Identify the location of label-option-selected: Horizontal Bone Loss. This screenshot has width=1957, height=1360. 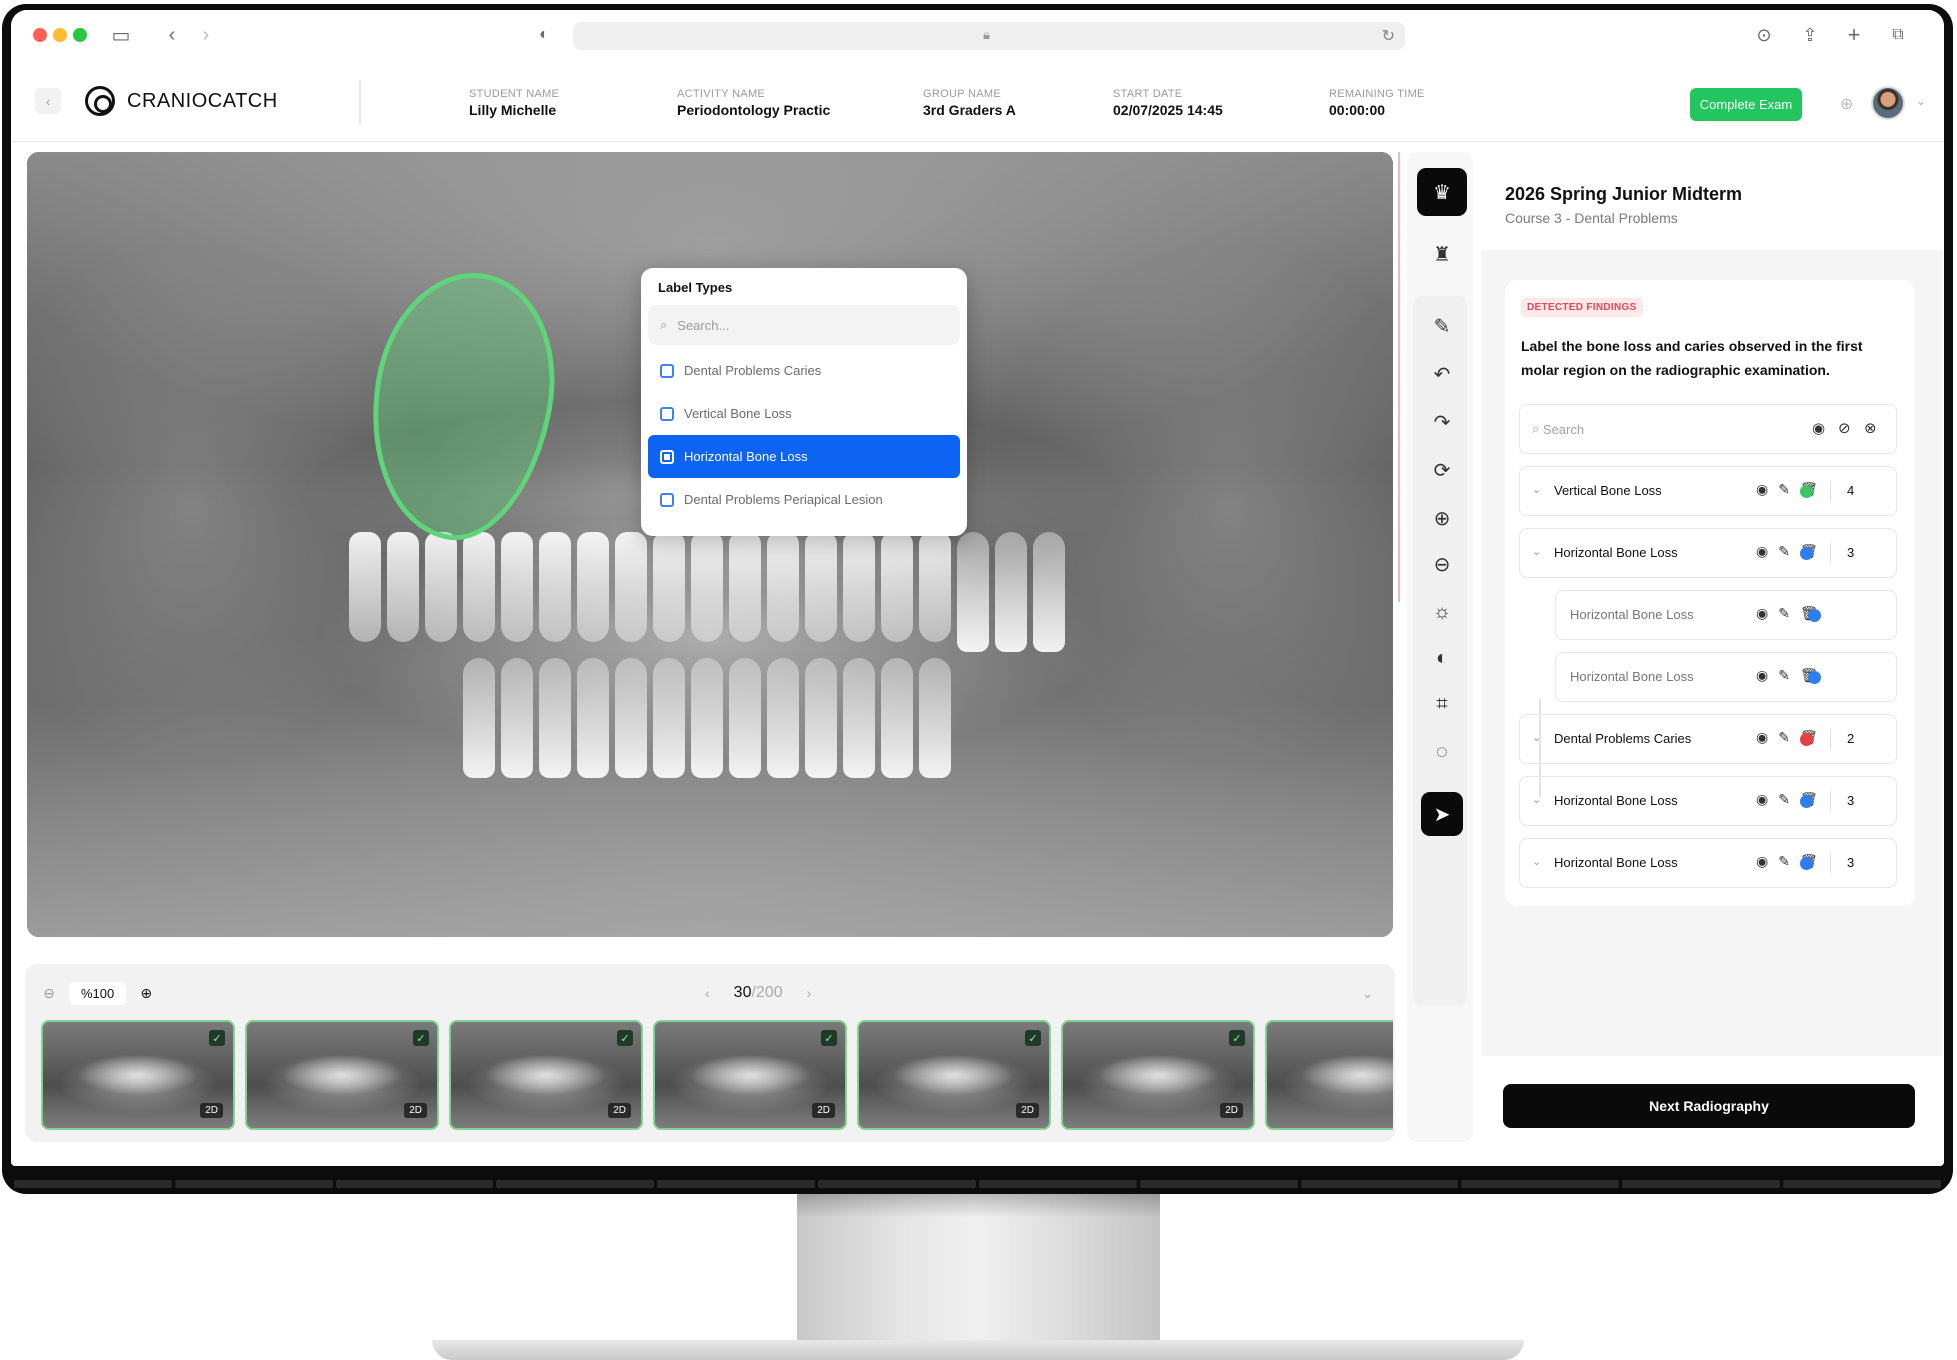
(804, 456).